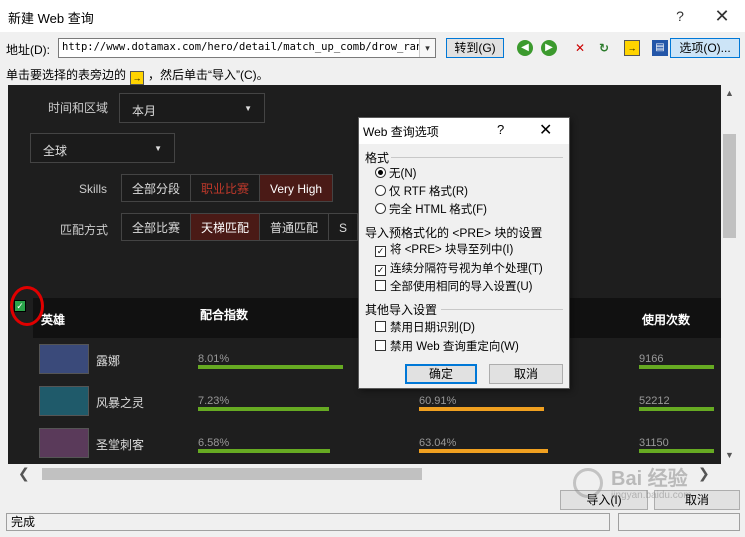  I want to click on col-match-index: 配合指数, so click(224, 315).